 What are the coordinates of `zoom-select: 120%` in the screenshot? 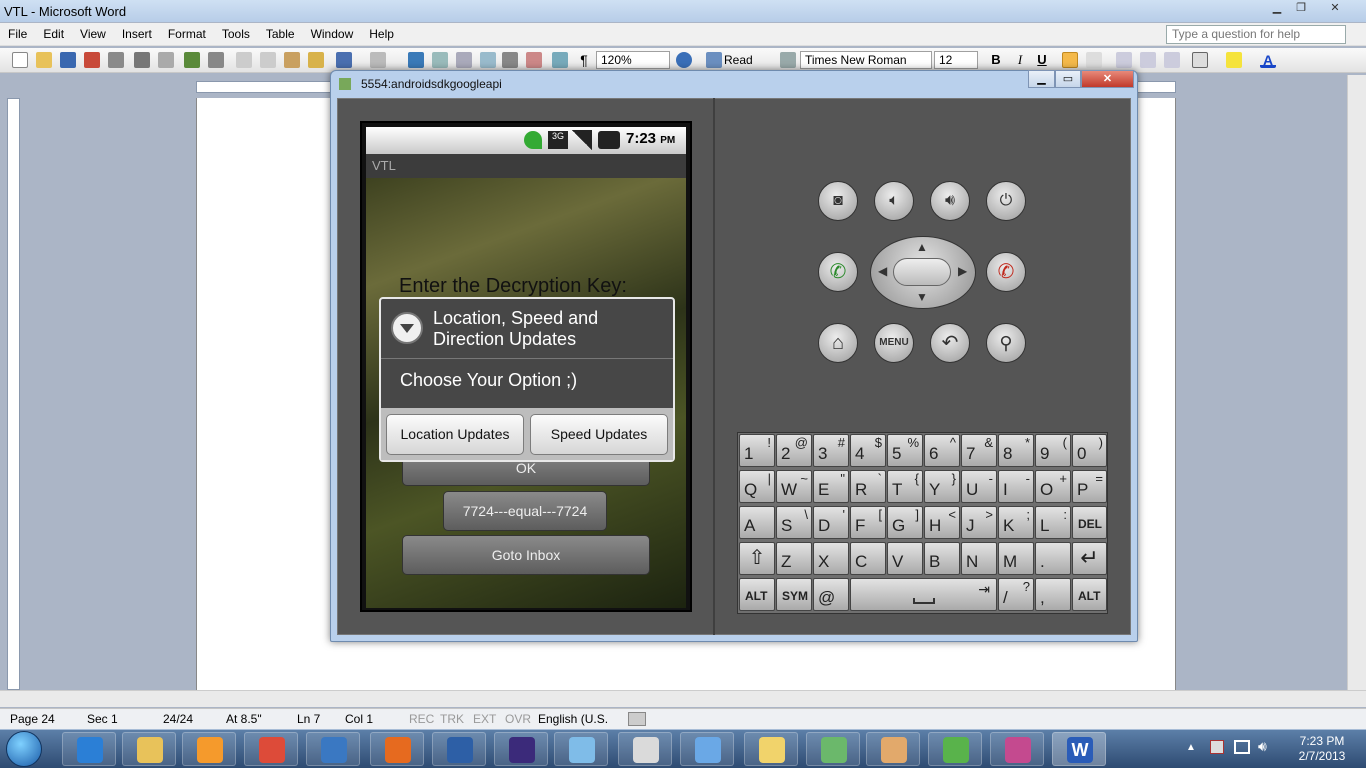 It's located at (633, 60).